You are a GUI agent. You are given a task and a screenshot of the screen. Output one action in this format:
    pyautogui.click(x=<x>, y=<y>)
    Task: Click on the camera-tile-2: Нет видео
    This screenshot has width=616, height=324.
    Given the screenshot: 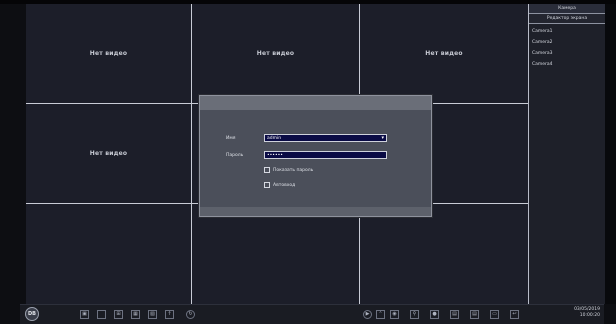 What is the action you would take?
    pyautogui.click(x=276, y=54)
    